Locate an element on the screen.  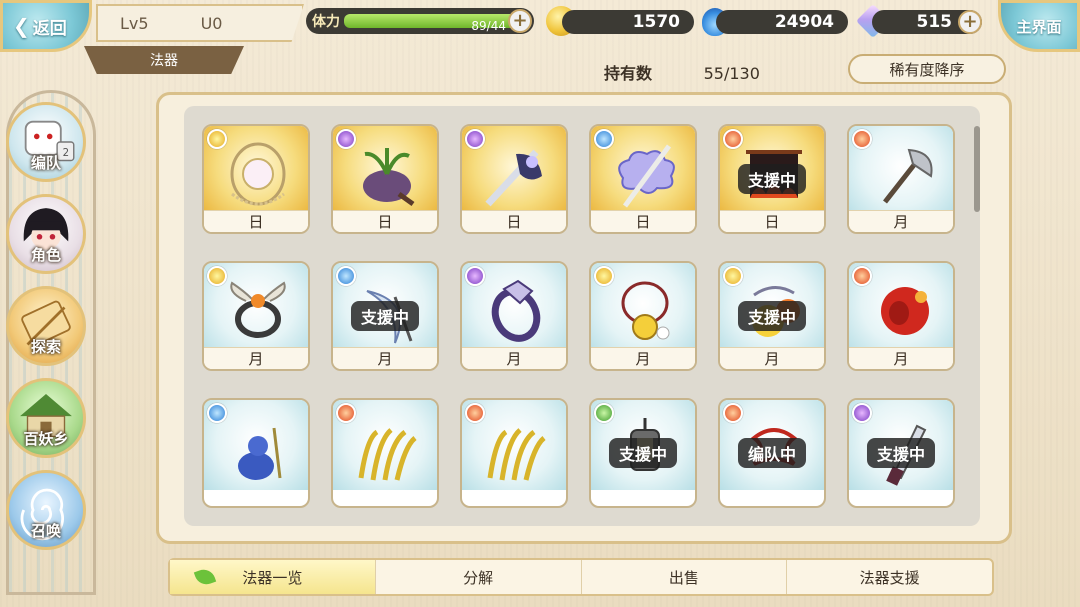
nav-summon-label: 召唤 is located at coordinates (45, 531).